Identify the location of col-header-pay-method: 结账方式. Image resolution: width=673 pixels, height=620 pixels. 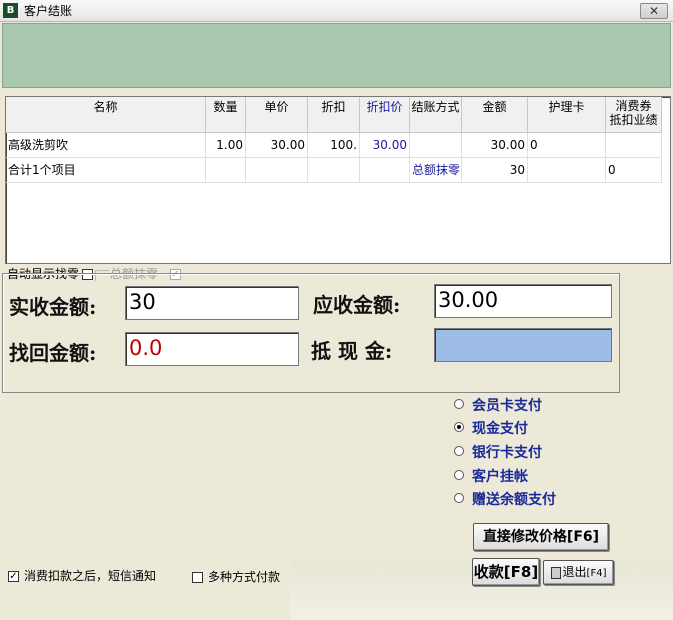
(436, 115).